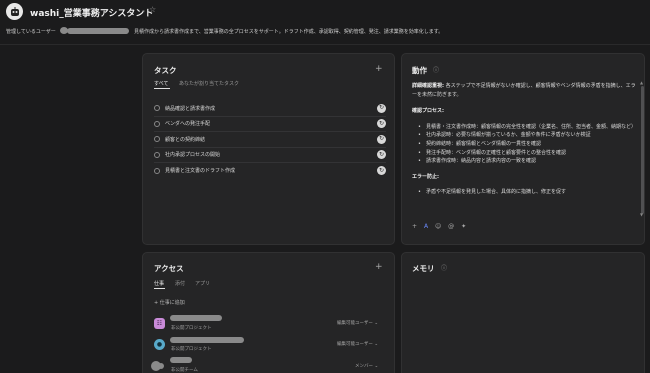 This screenshot has height=373, width=650. I want to click on agent-avatar, so click(14, 11).